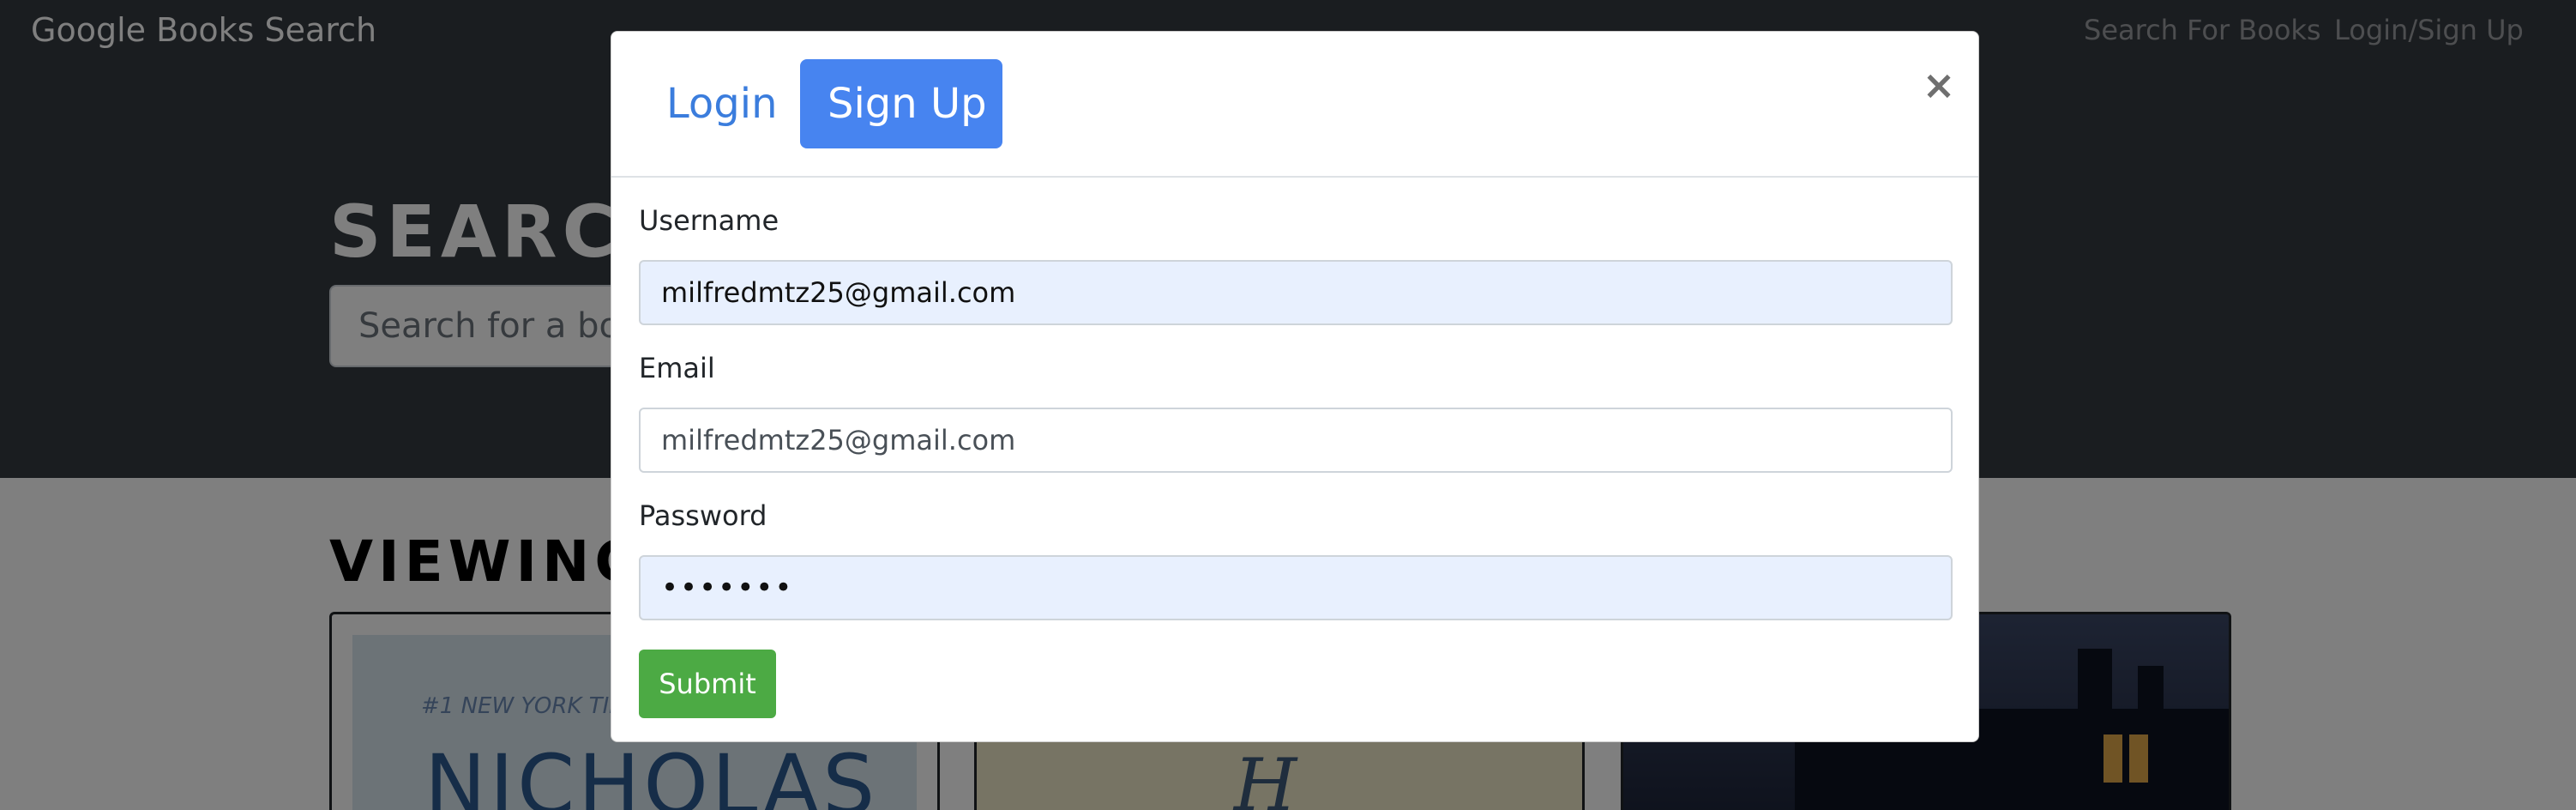 The width and height of the screenshot is (2576, 810). Describe the element at coordinates (703, 515) in the screenshot. I see `password-label: Password` at that location.